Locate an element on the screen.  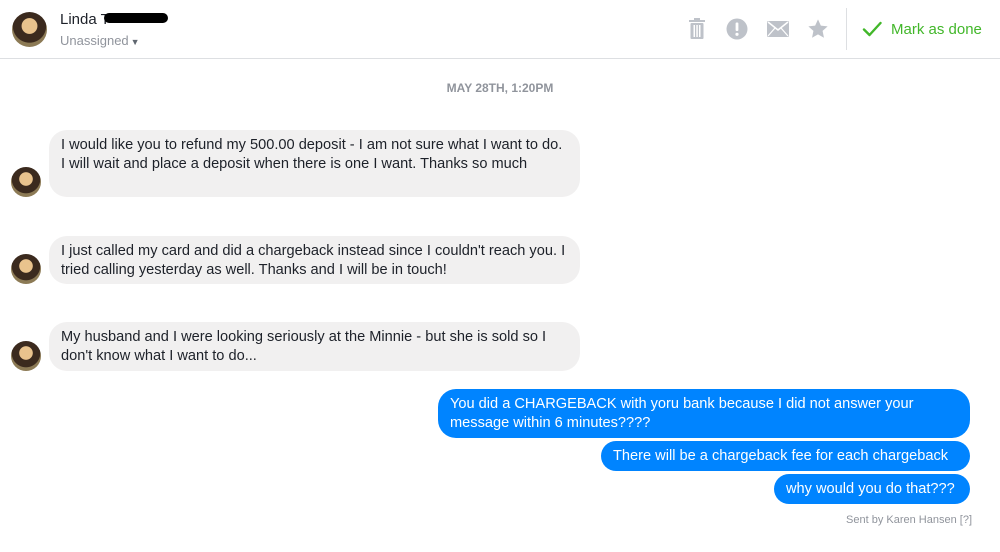
sent-by-label: Sent by Karen Hansen [?] is located at coordinates (909, 520).